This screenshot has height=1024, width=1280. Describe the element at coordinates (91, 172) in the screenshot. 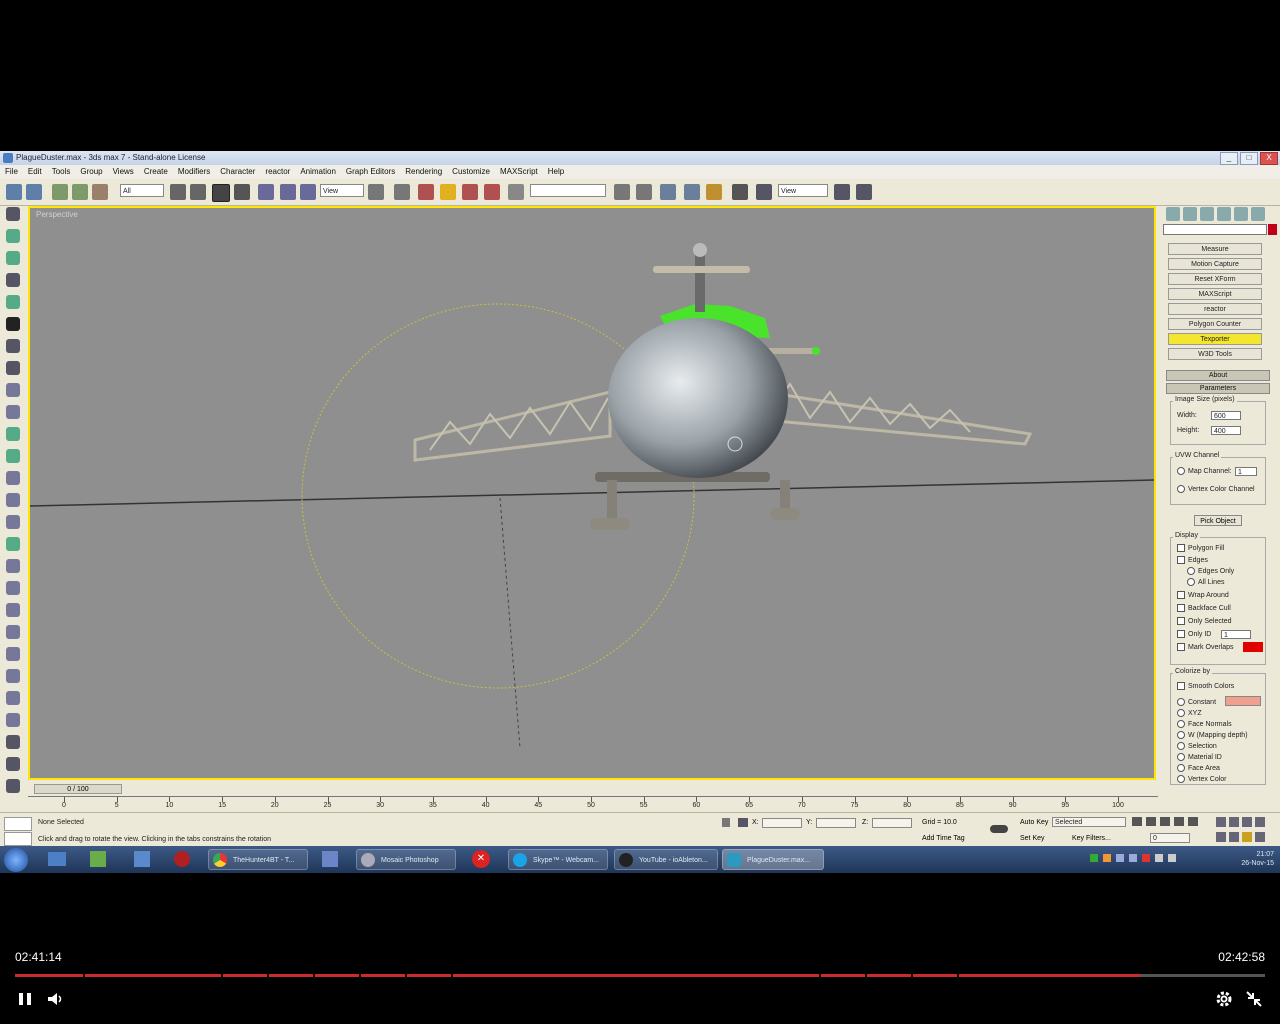

I see `menu-group: Group` at that location.